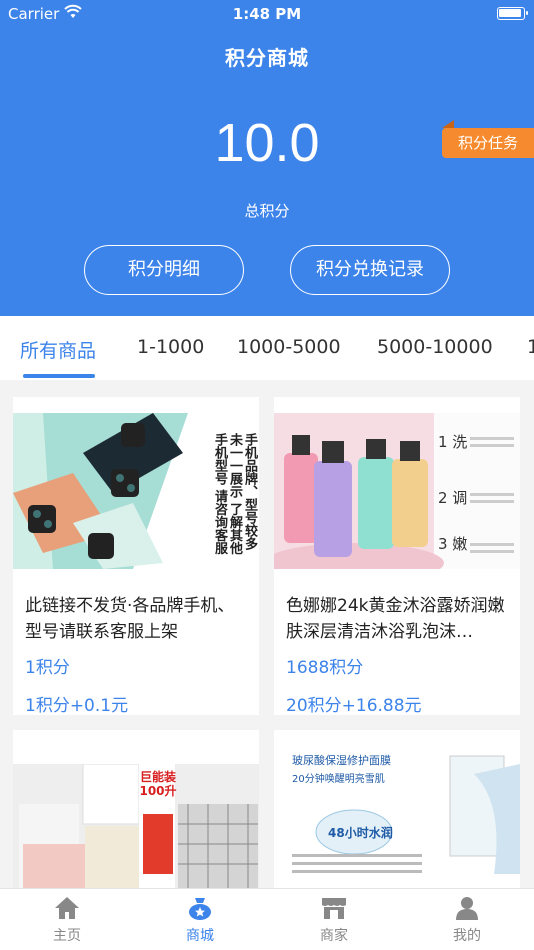 The width and height of the screenshot is (534, 950). What do you see at coordinates (453, 498) in the screenshot?
I see `product-image-step: 2 调` at bounding box center [453, 498].